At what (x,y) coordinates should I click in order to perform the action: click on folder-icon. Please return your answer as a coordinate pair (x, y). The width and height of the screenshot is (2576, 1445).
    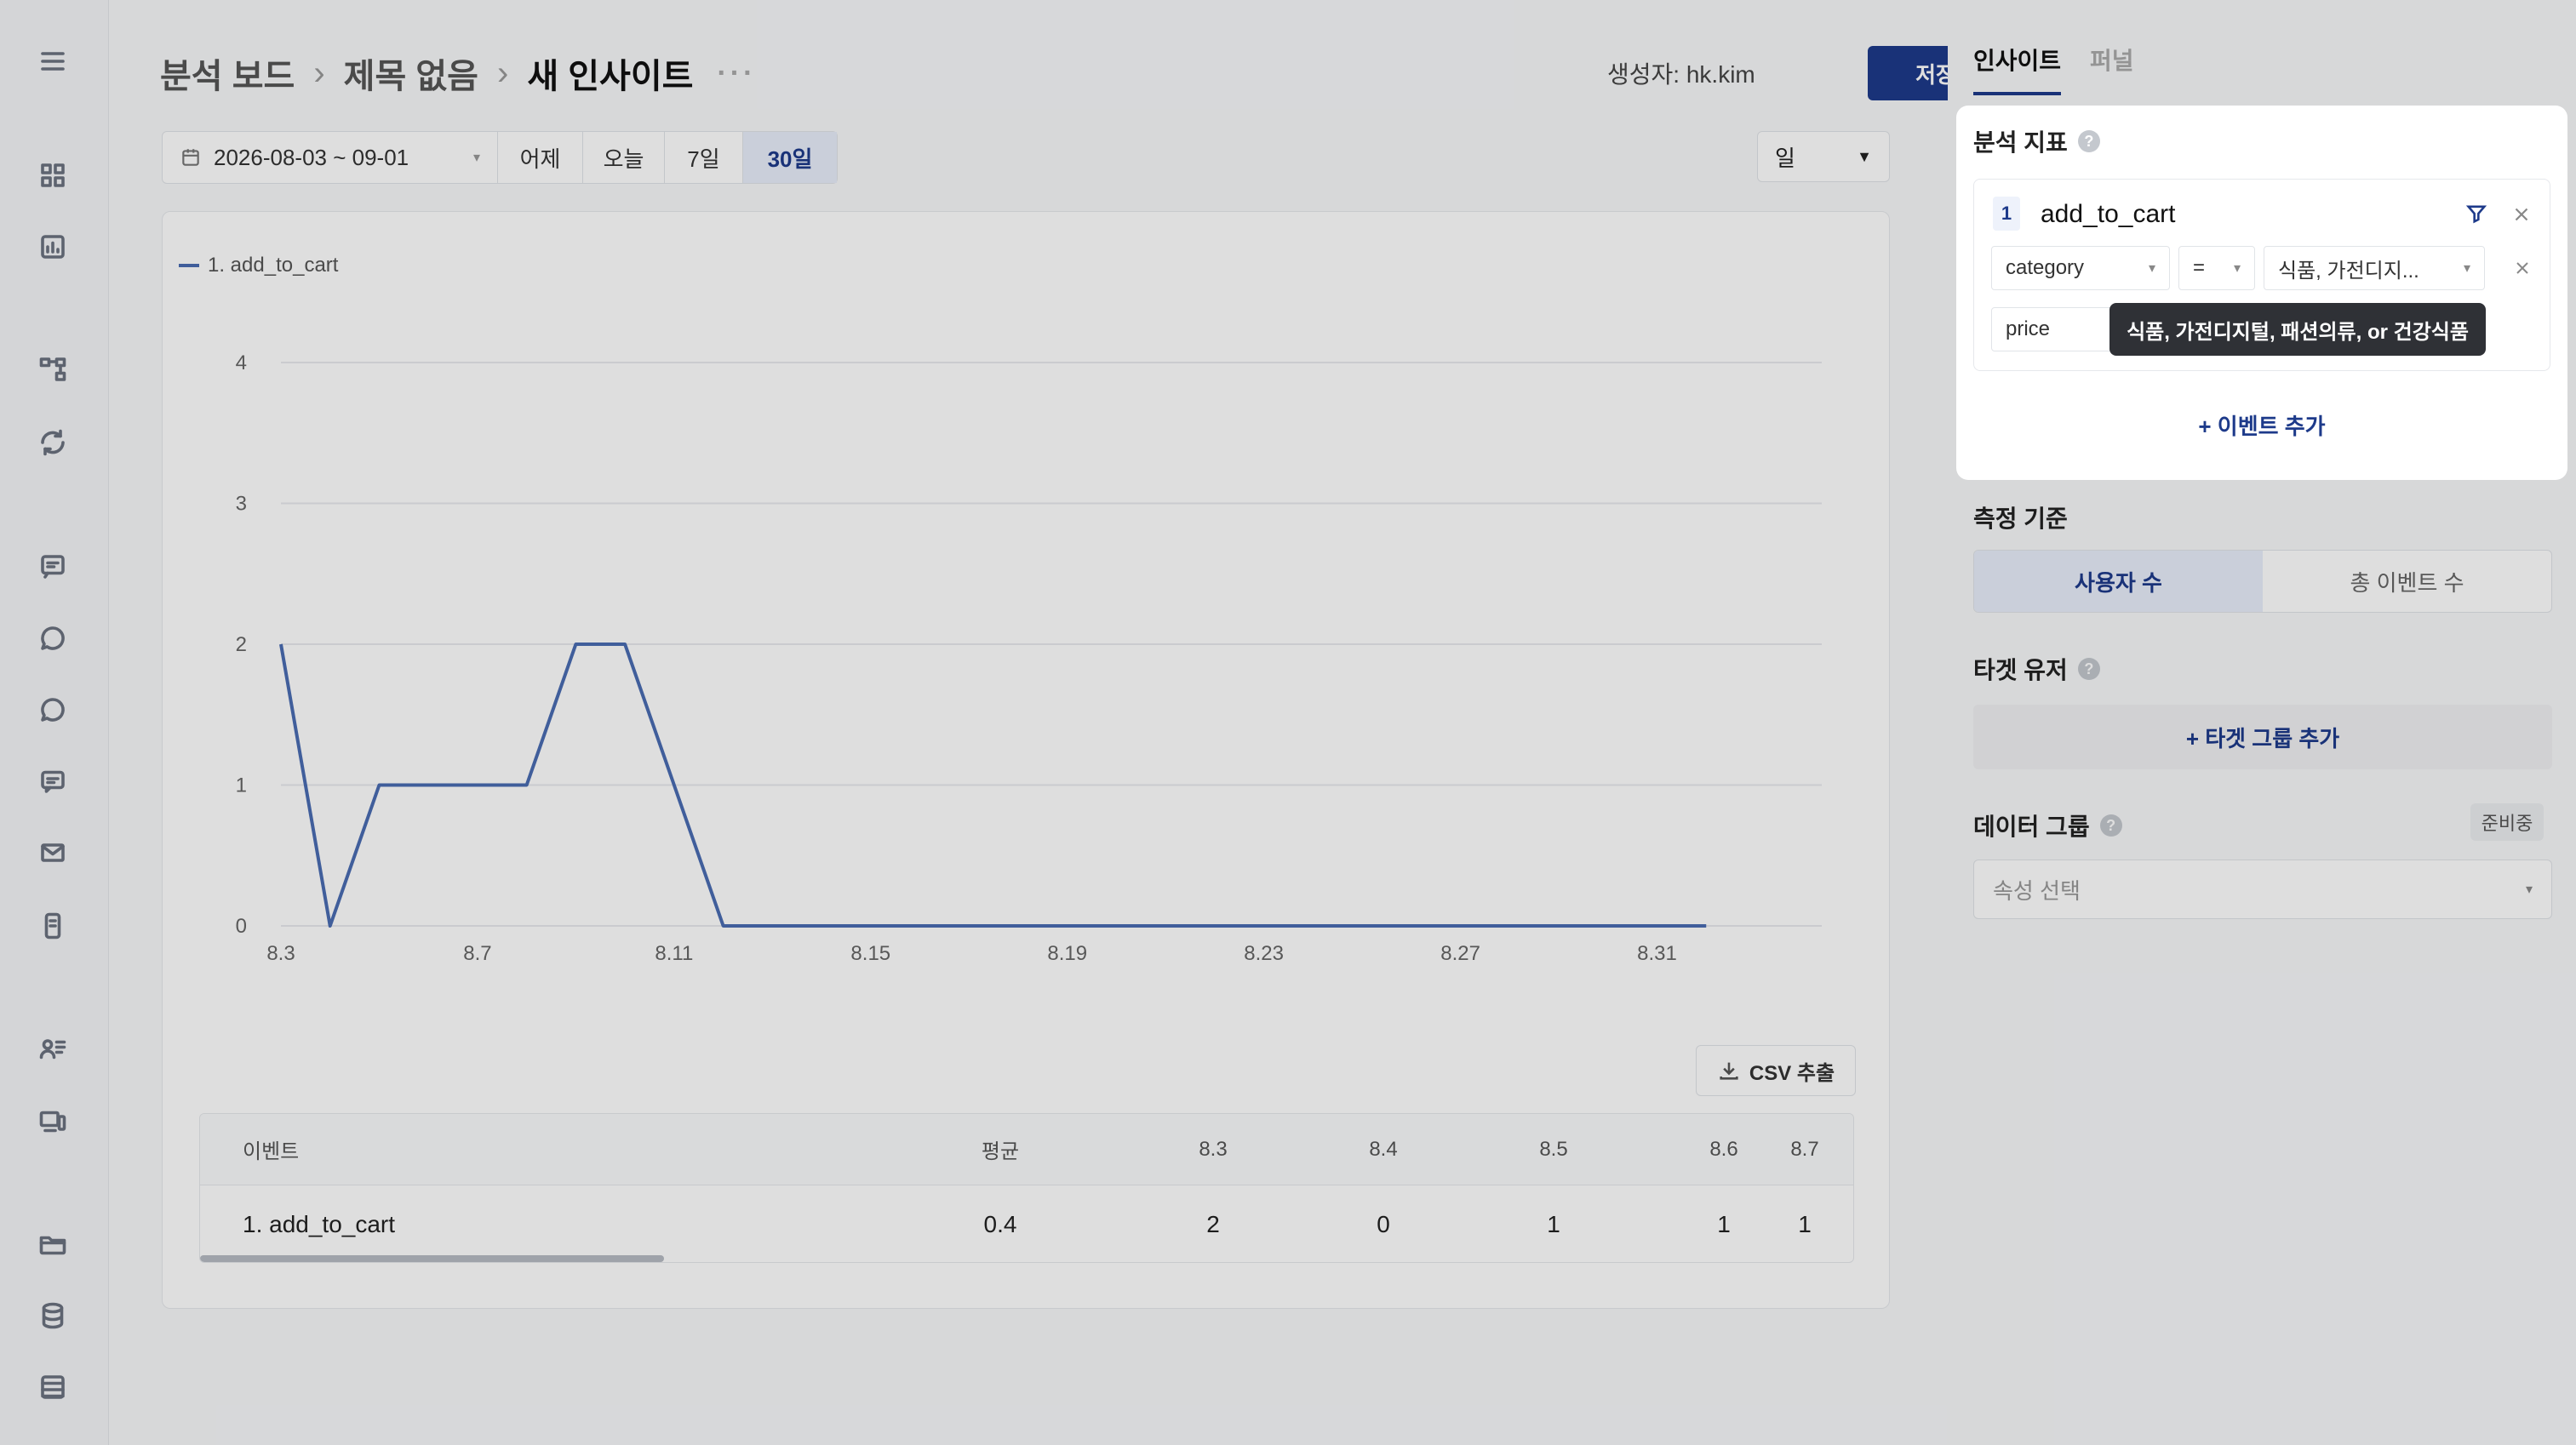
    Looking at the image, I should click on (53, 1244).